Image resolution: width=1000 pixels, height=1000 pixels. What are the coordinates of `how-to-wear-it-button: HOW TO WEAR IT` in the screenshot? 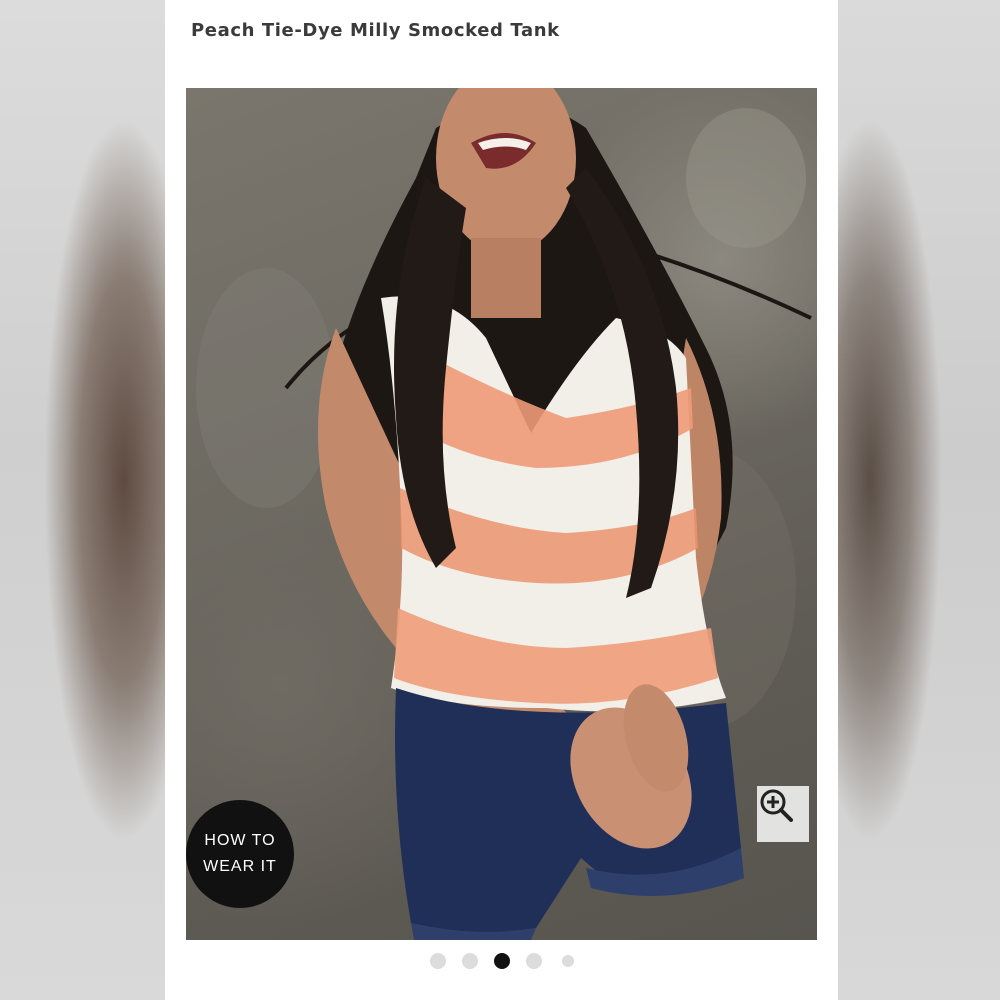 It's located at (240, 854).